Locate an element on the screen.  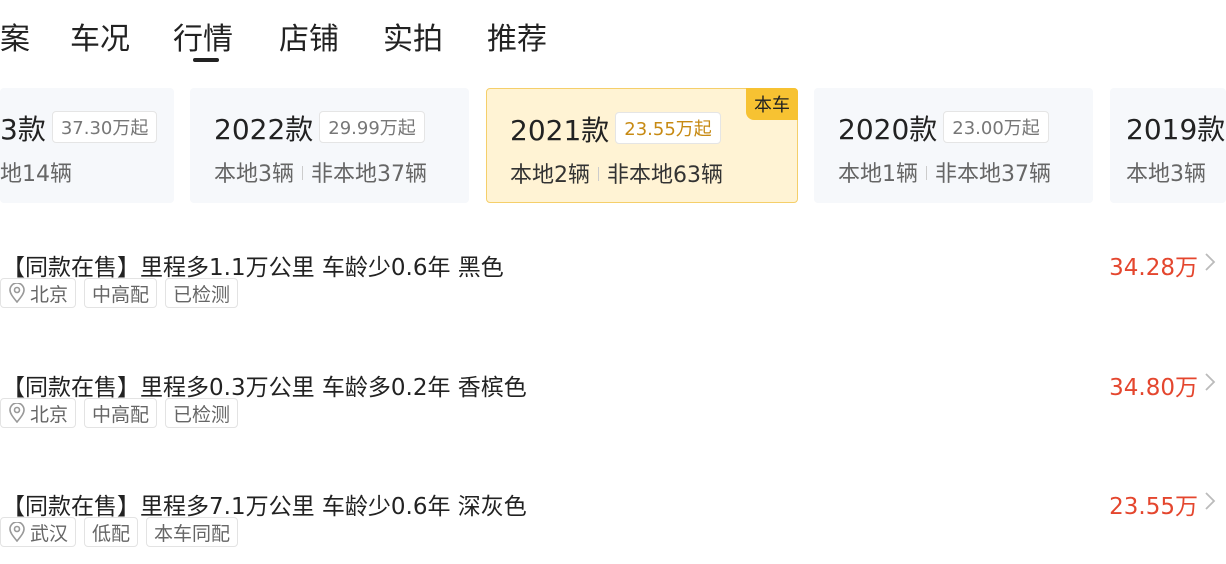
listing-title: 【同款在售】里程多1.1万公里 车龄少0.6年 黑色 is located at coordinates (253, 268).